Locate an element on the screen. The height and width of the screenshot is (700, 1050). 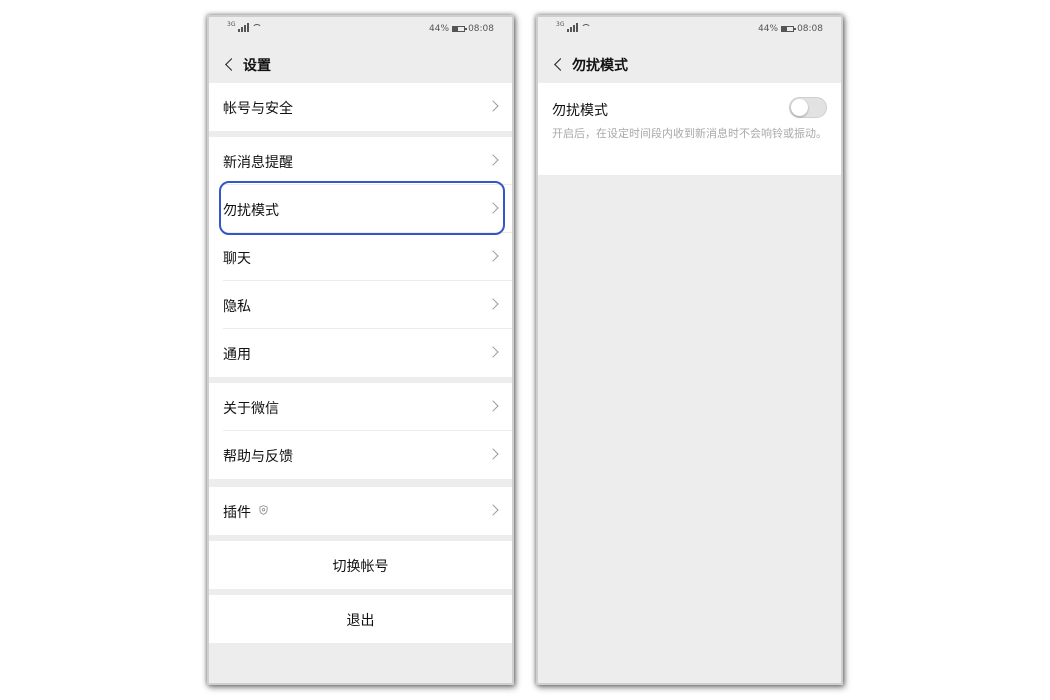
logout-group: 退出 is located at coordinates (360, 619).